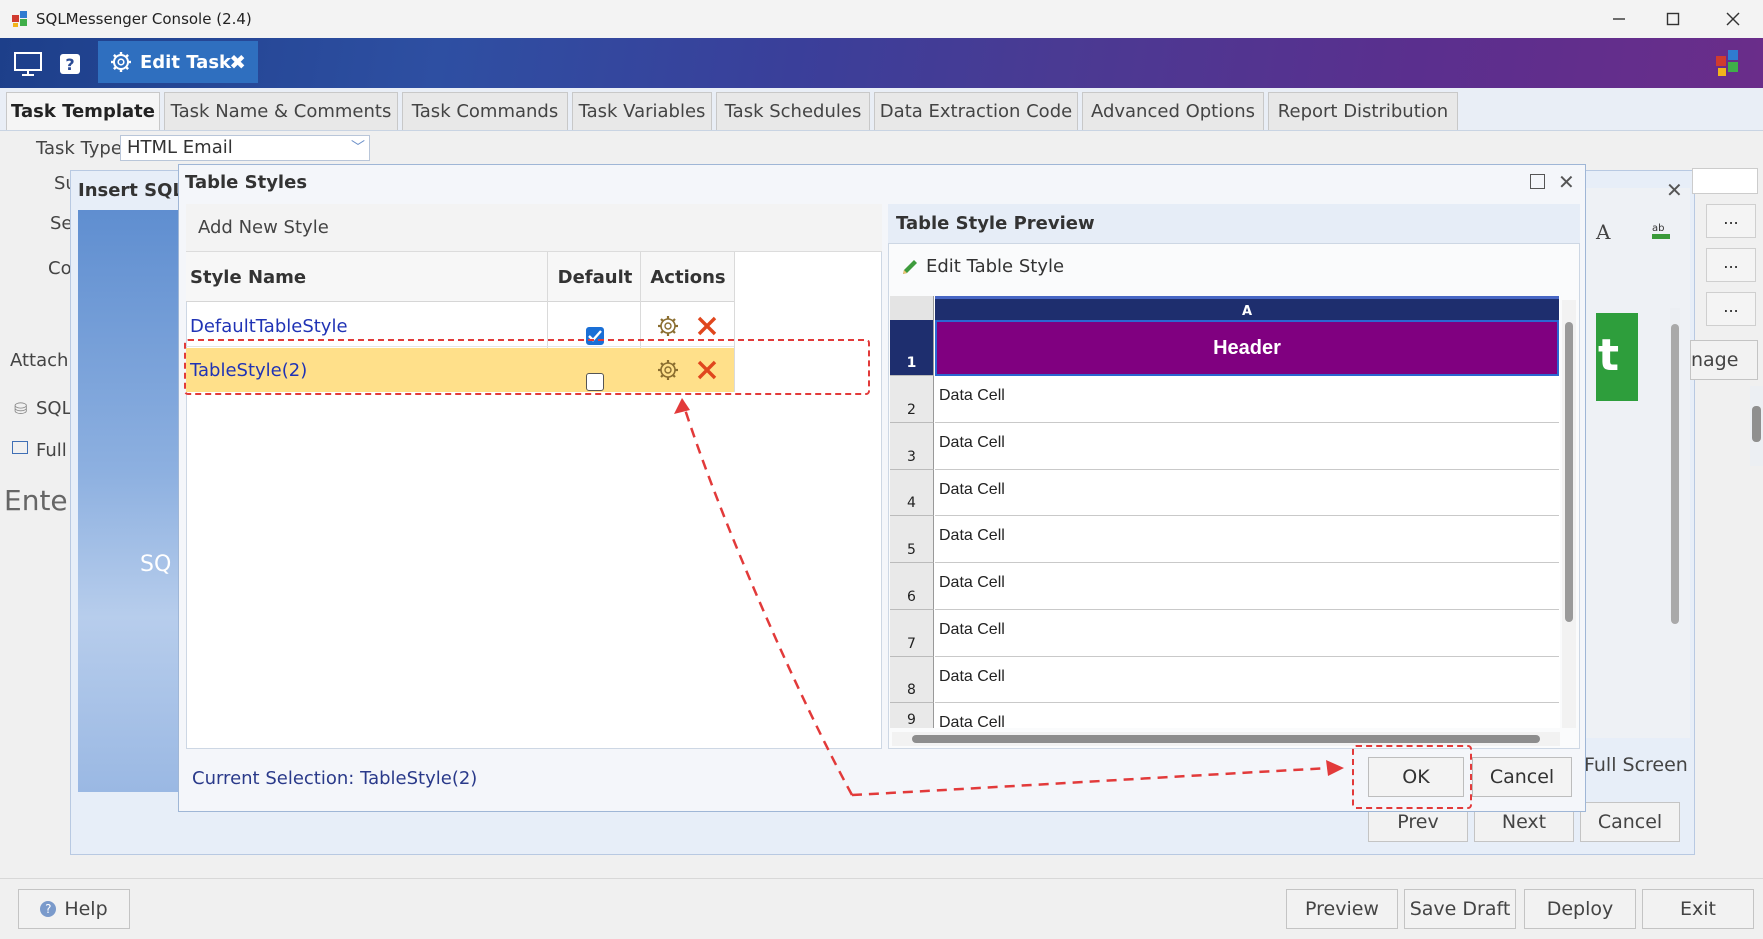 This screenshot has width=1763, height=939. What do you see at coordinates (1580, 909) in the screenshot?
I see `deploy-button: Deploy` at bounding box center [1580, 909].